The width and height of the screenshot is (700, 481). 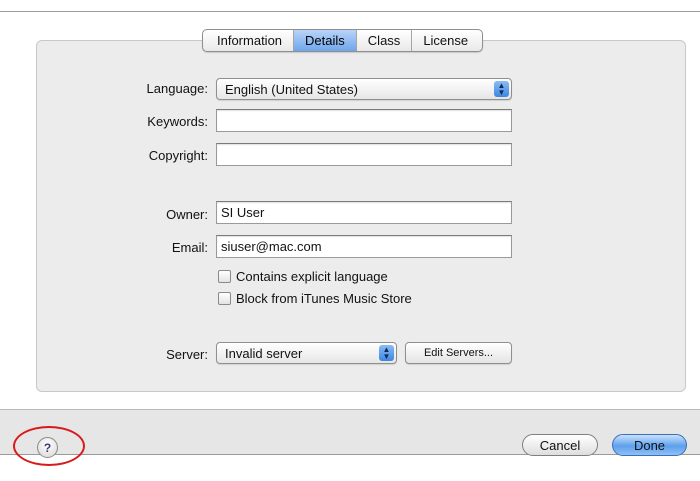 What do you see at coordinates (350, 11) in the screenshot?
I see `top-divider` at bounding box center [350, 11].